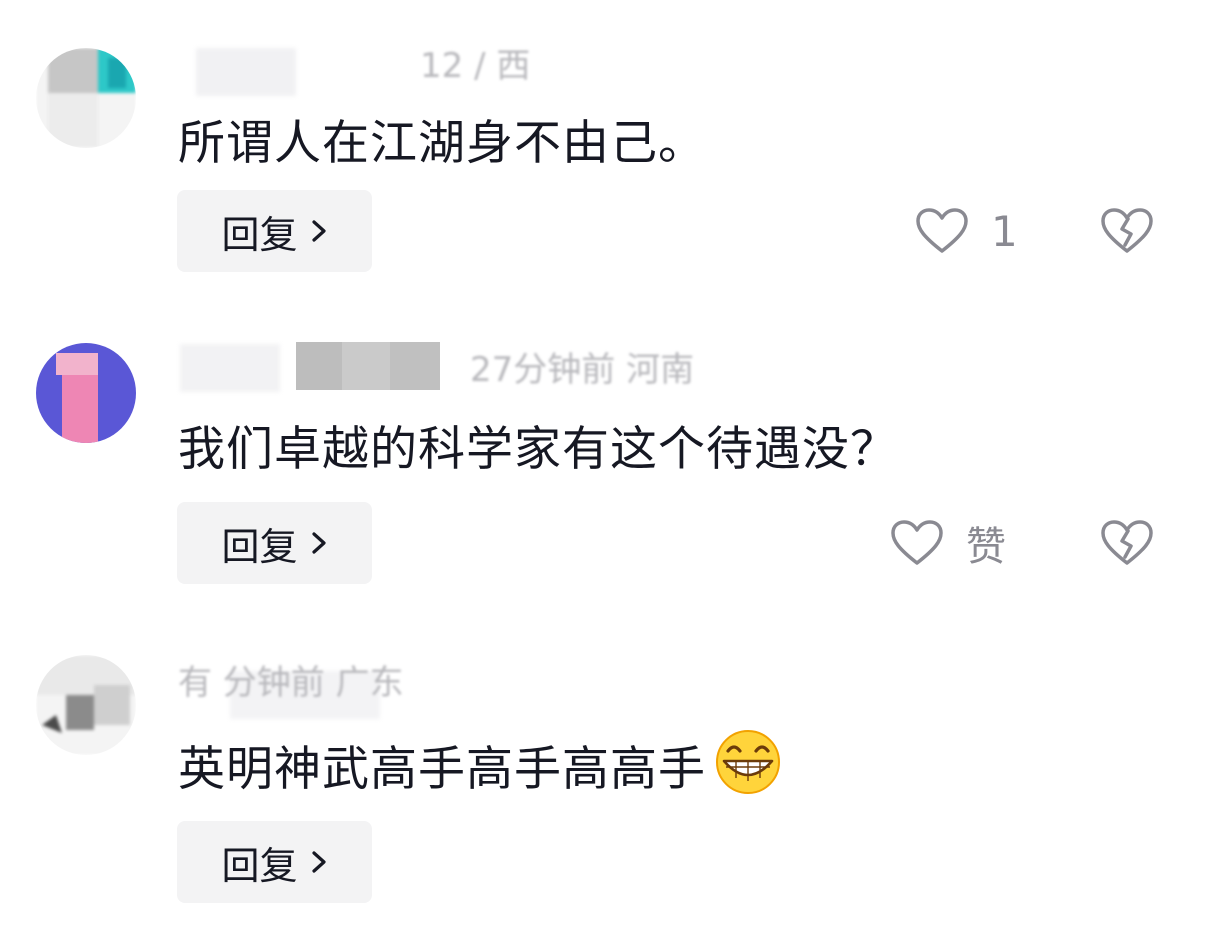 Image resolution: width=1229 pixels, height=950 pixels. Describe the element at coordinates (948, 543) in the screenshot. I see `like-button: 赞` at that location.